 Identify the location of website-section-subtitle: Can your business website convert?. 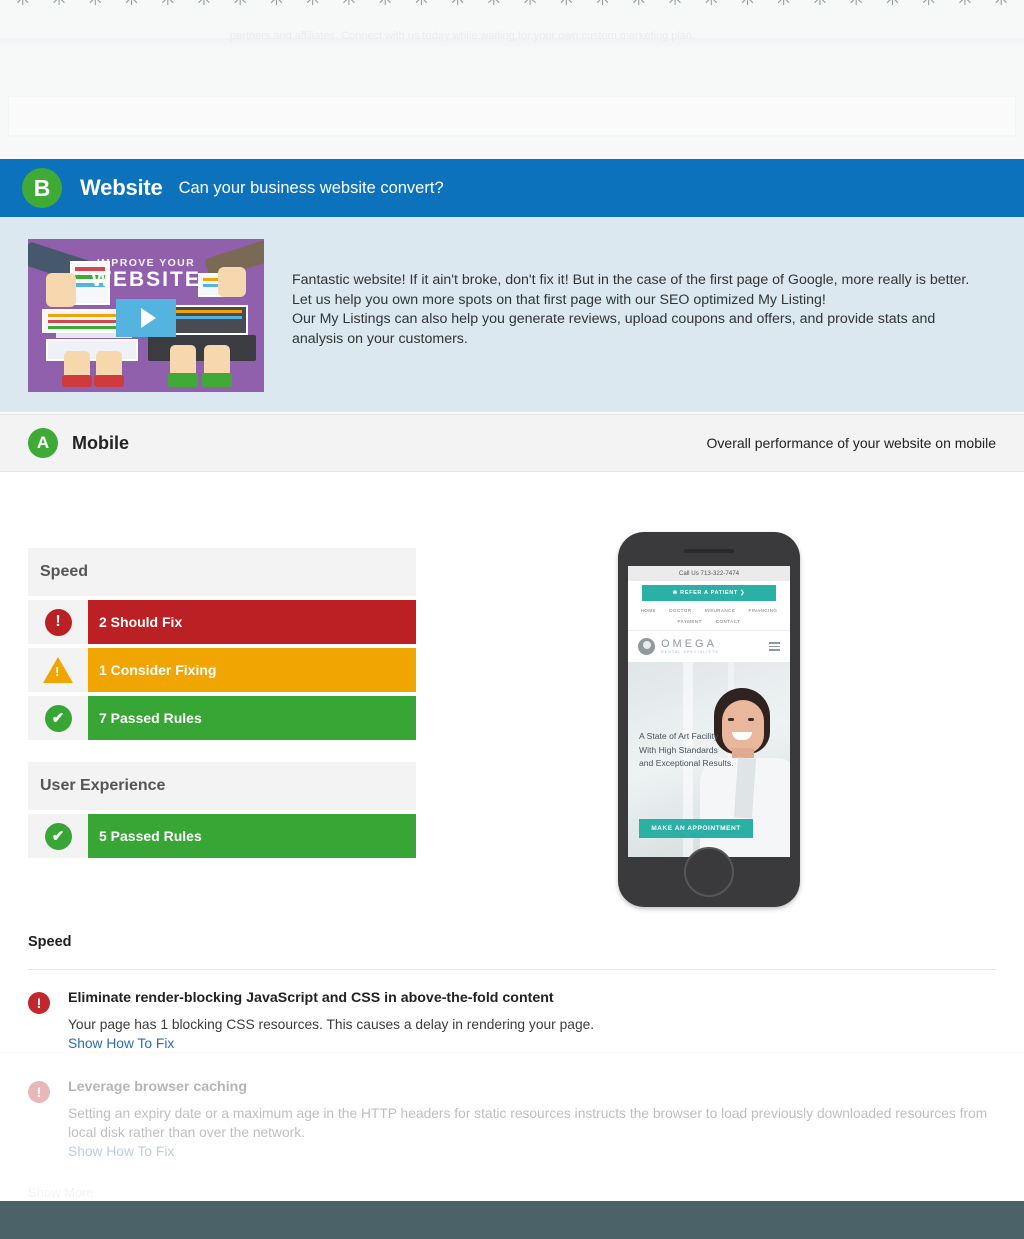
(311, 187).